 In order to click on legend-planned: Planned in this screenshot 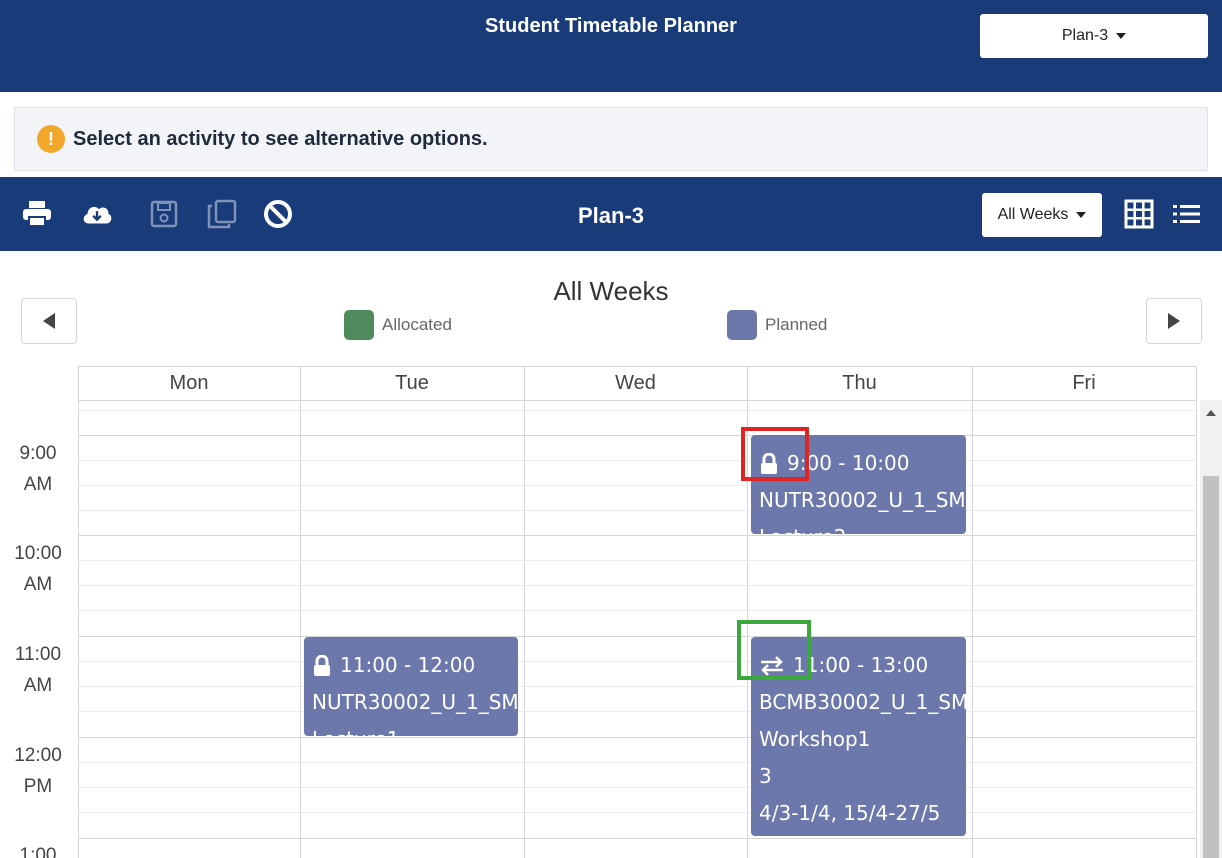, I will do `click(777, 325)`.